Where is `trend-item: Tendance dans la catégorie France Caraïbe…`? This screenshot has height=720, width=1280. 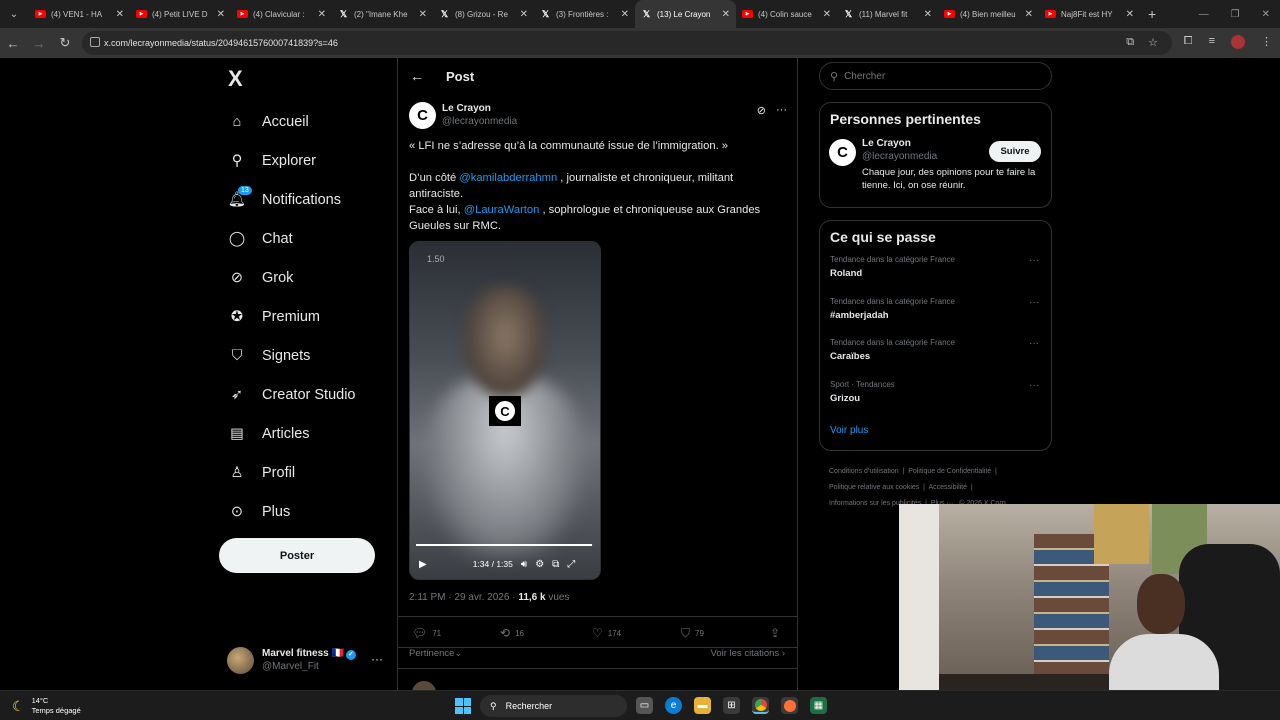
trend-item: Tendance dans la catégorie France Caraïbe… is located at coordinates (935, 359).